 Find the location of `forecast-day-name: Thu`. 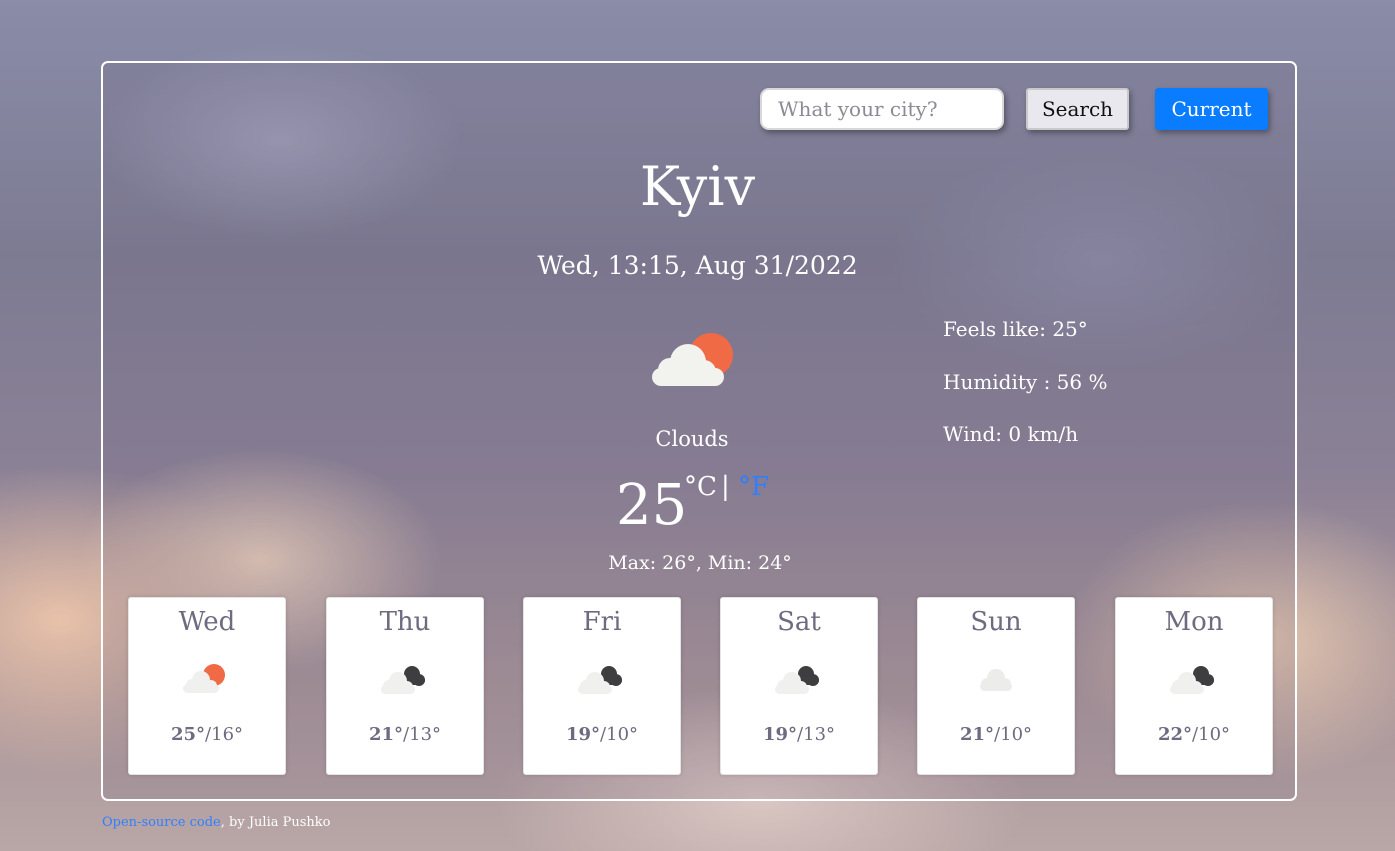

forecast-day-name: Thu is located at coordinates (405, 622).